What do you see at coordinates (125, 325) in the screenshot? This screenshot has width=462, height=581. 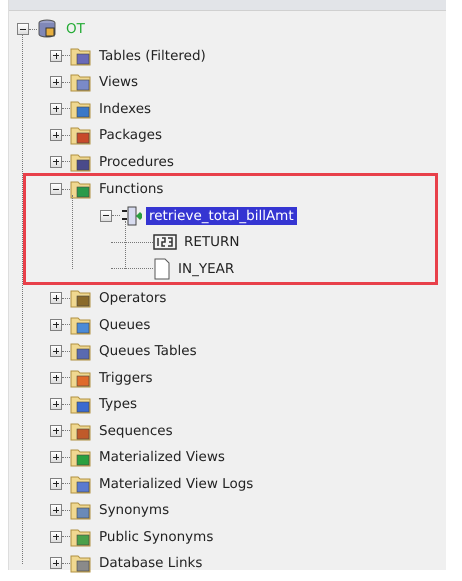 I see `tree-item: Queues` at bounding box center [125, 325].